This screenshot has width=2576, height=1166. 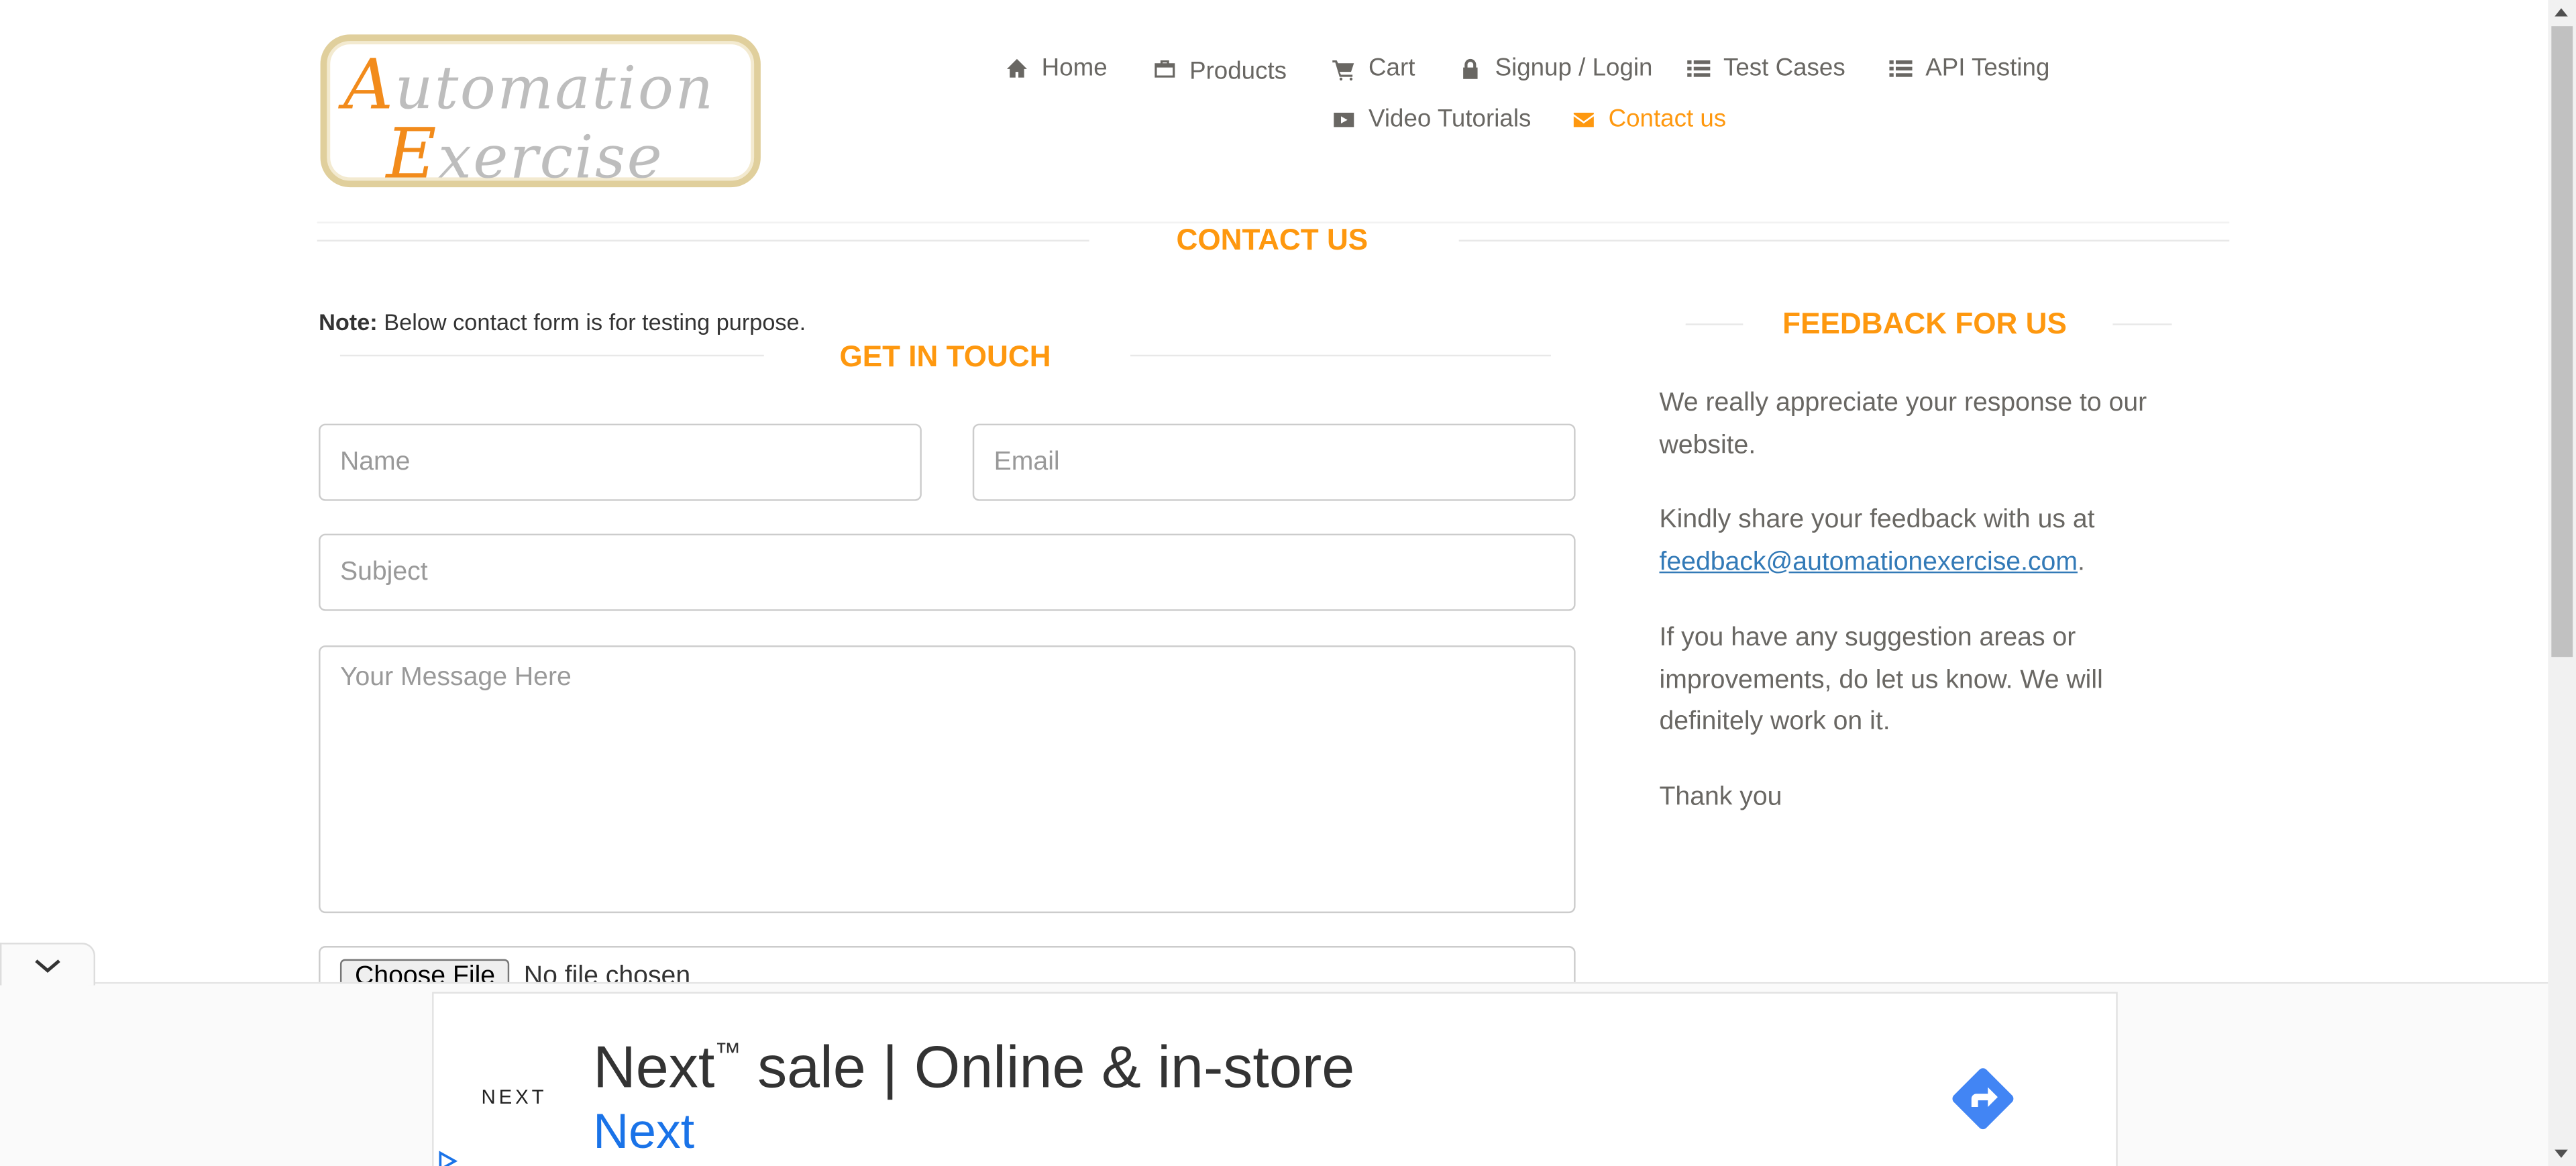 I want to click on message-textarea, so click(x=947, y=779).